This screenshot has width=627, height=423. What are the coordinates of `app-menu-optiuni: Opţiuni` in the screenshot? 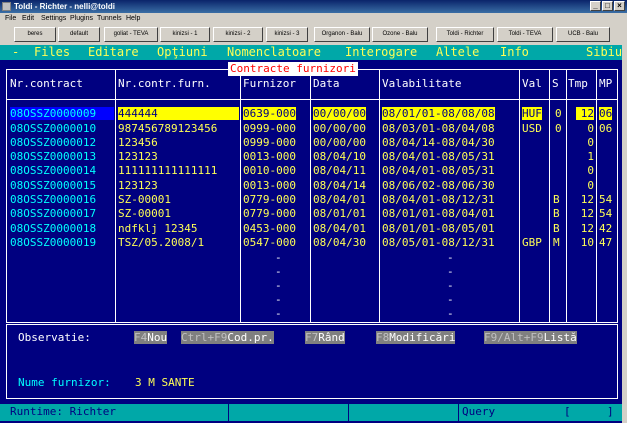 It's located at (182, 52).